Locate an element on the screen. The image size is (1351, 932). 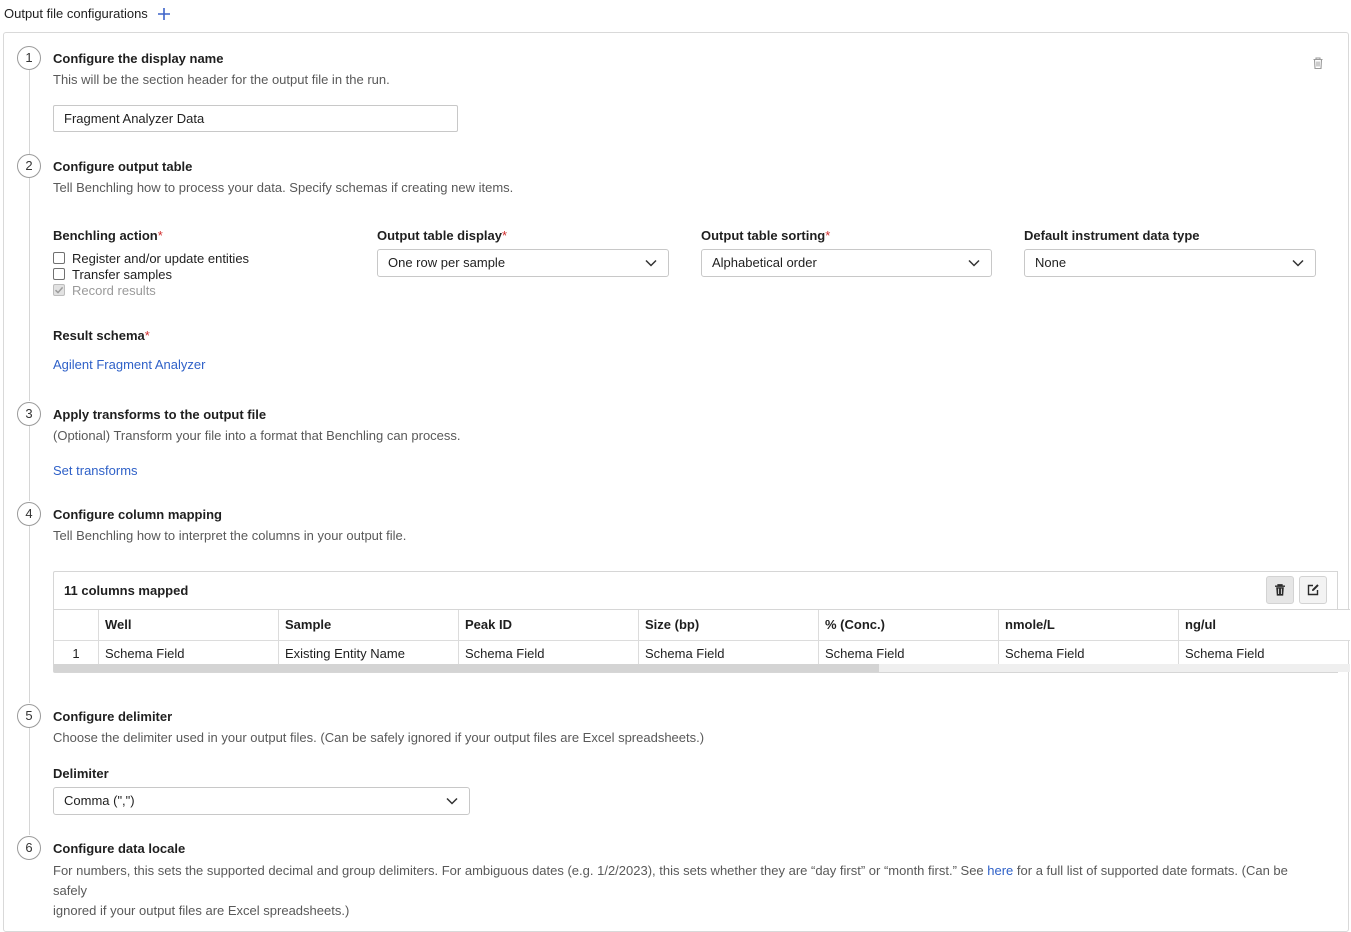
instrument-data-type-label: Default instrument data type is located at coordinates (1112, 235).